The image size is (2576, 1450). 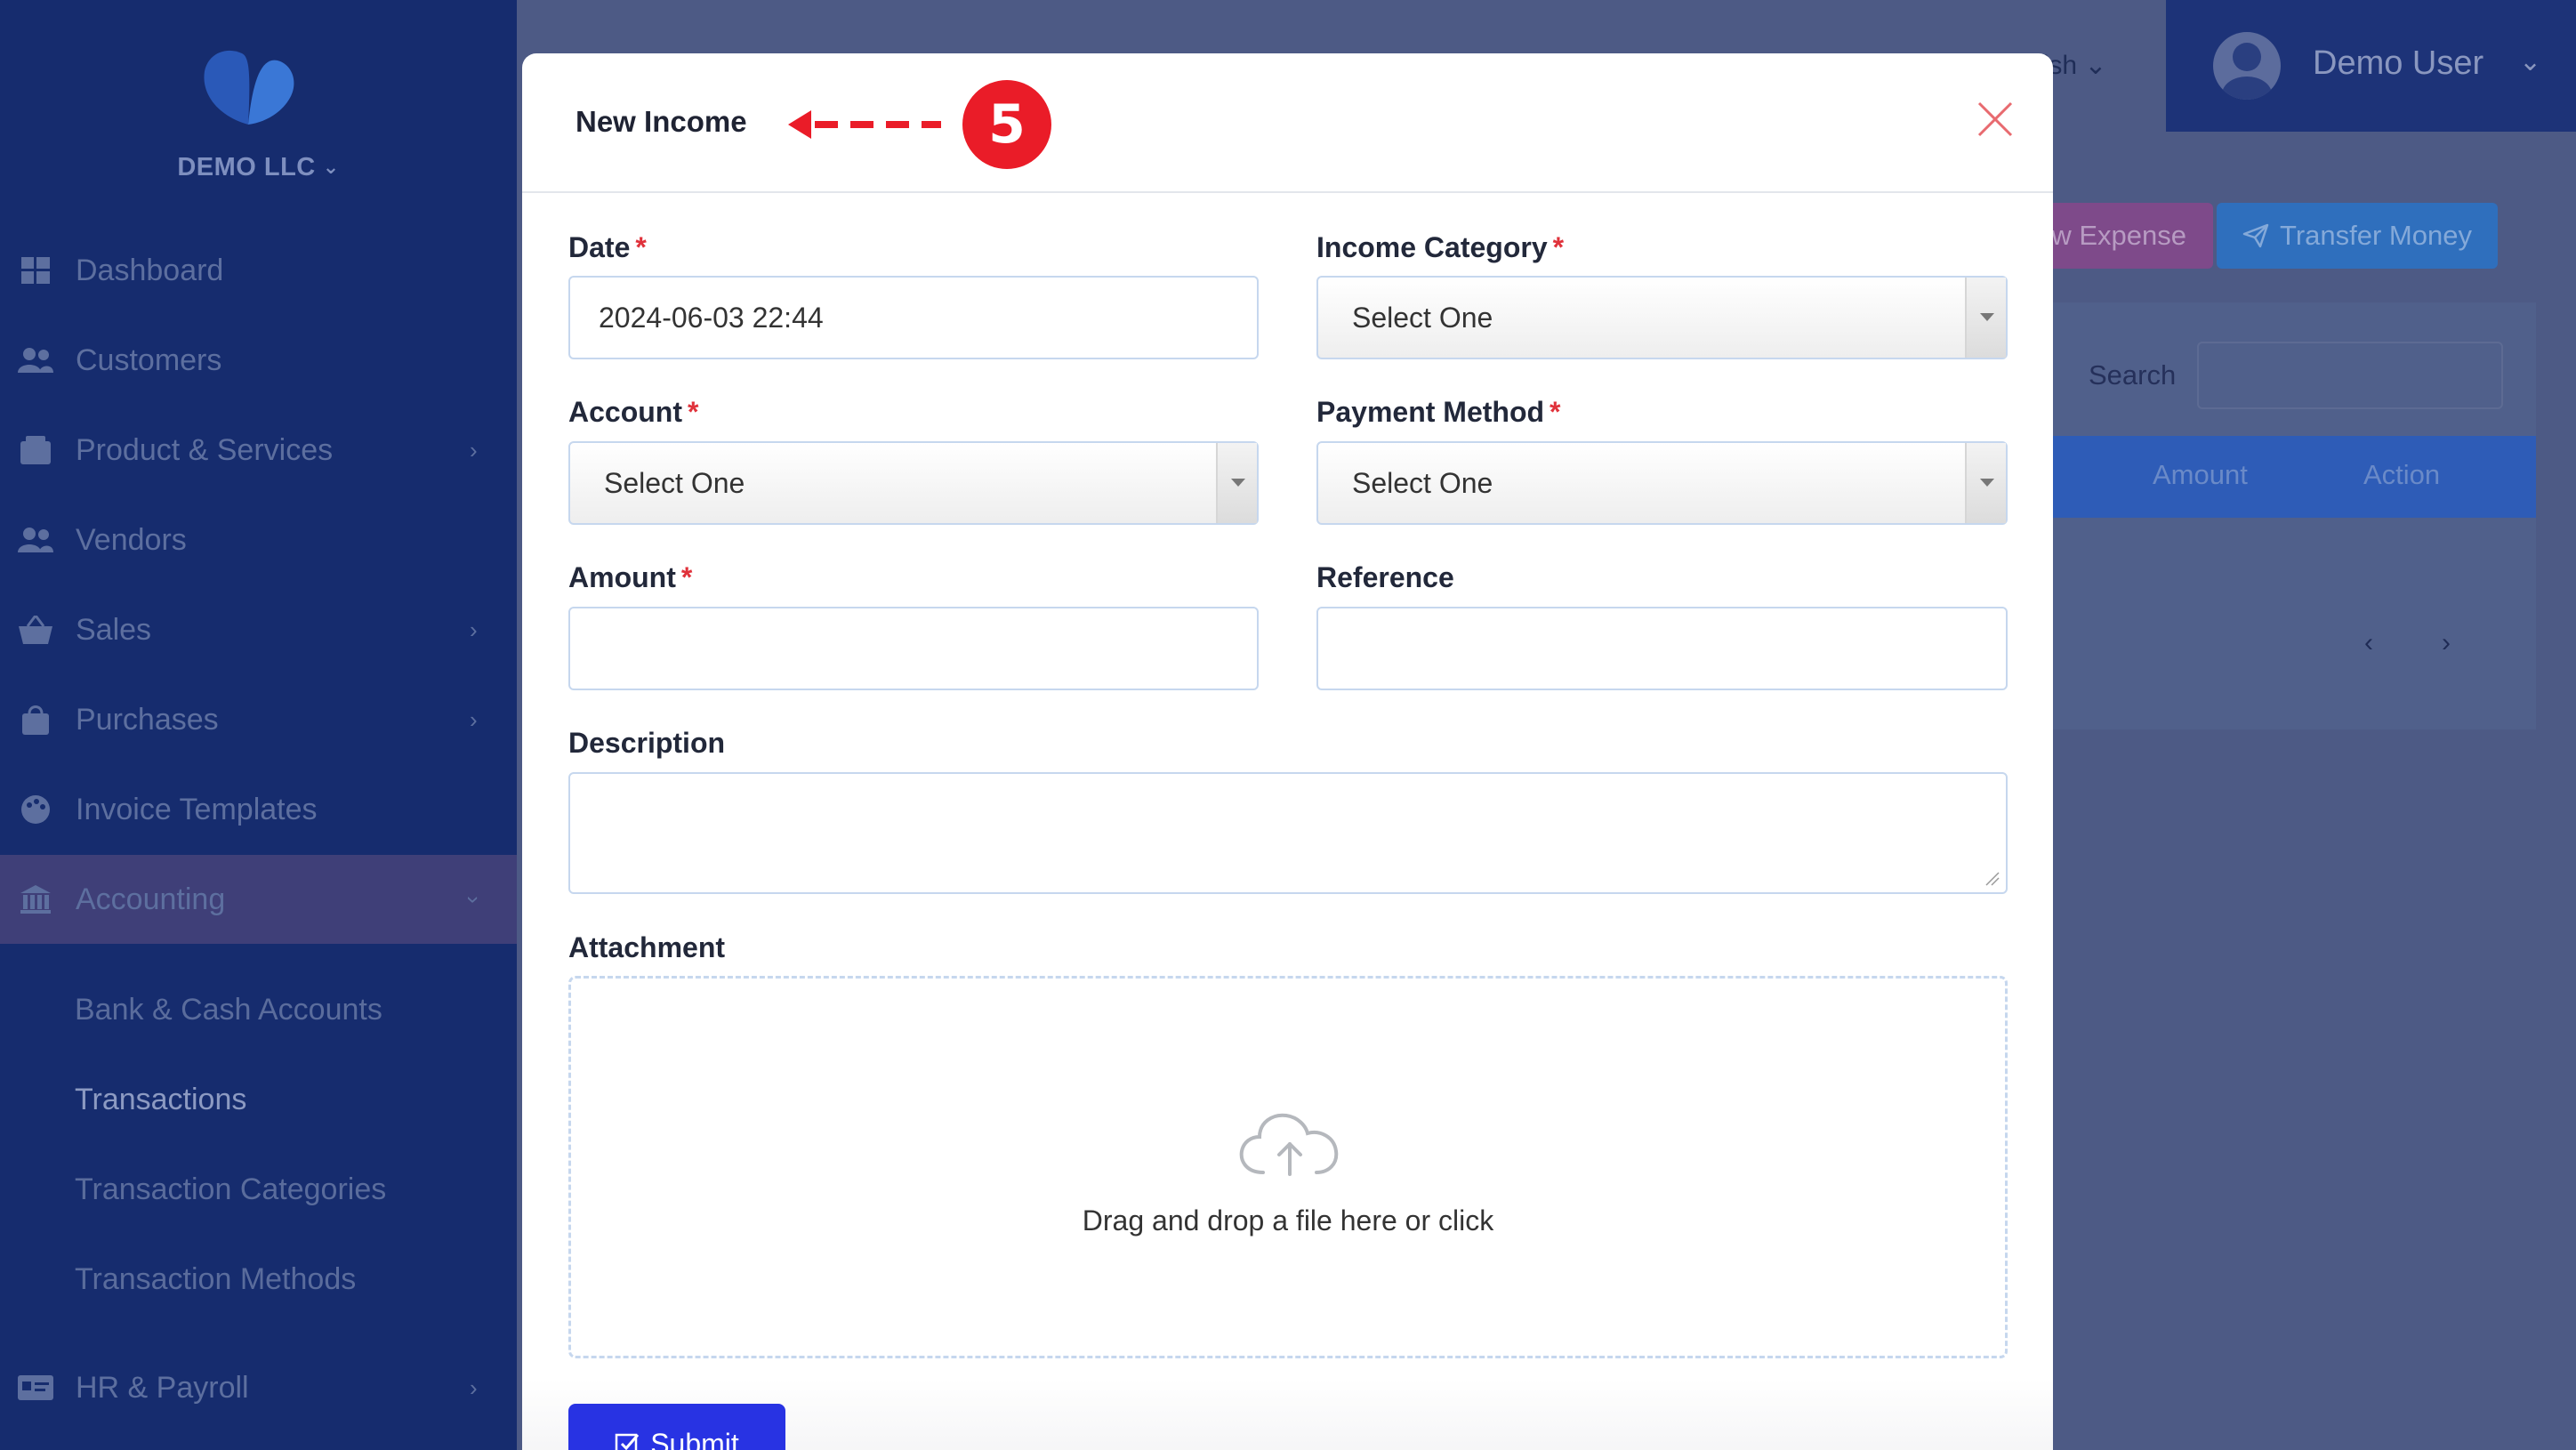 I want to click on income-category-select: Select One, so click(x=1662, y=317).